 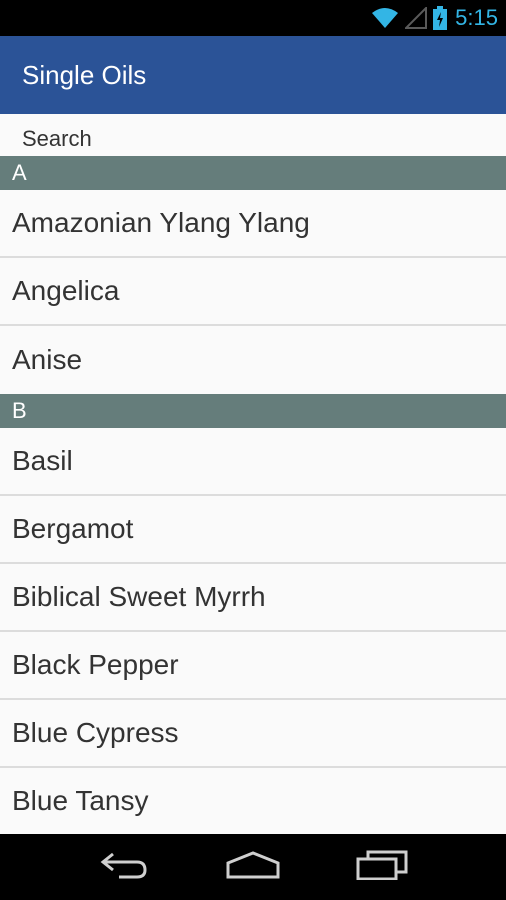 I want to click on list-item: Blue Cypress, so click(x=253, y=734).